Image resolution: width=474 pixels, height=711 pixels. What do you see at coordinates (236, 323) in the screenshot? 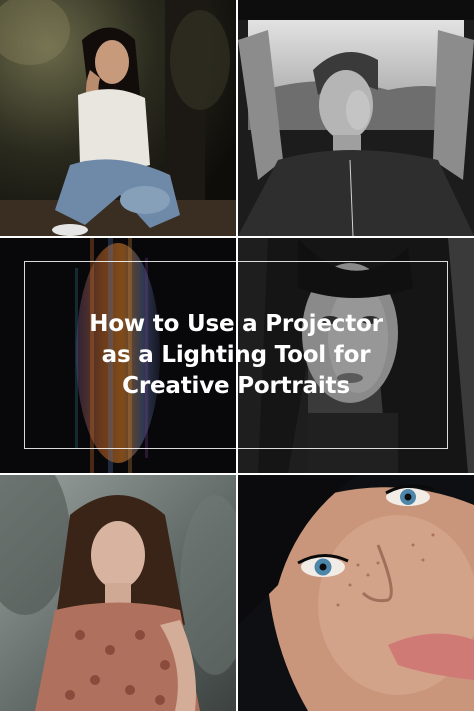
I see `title-line-1: How to Use a Projector` at bounding box center [236, 323].